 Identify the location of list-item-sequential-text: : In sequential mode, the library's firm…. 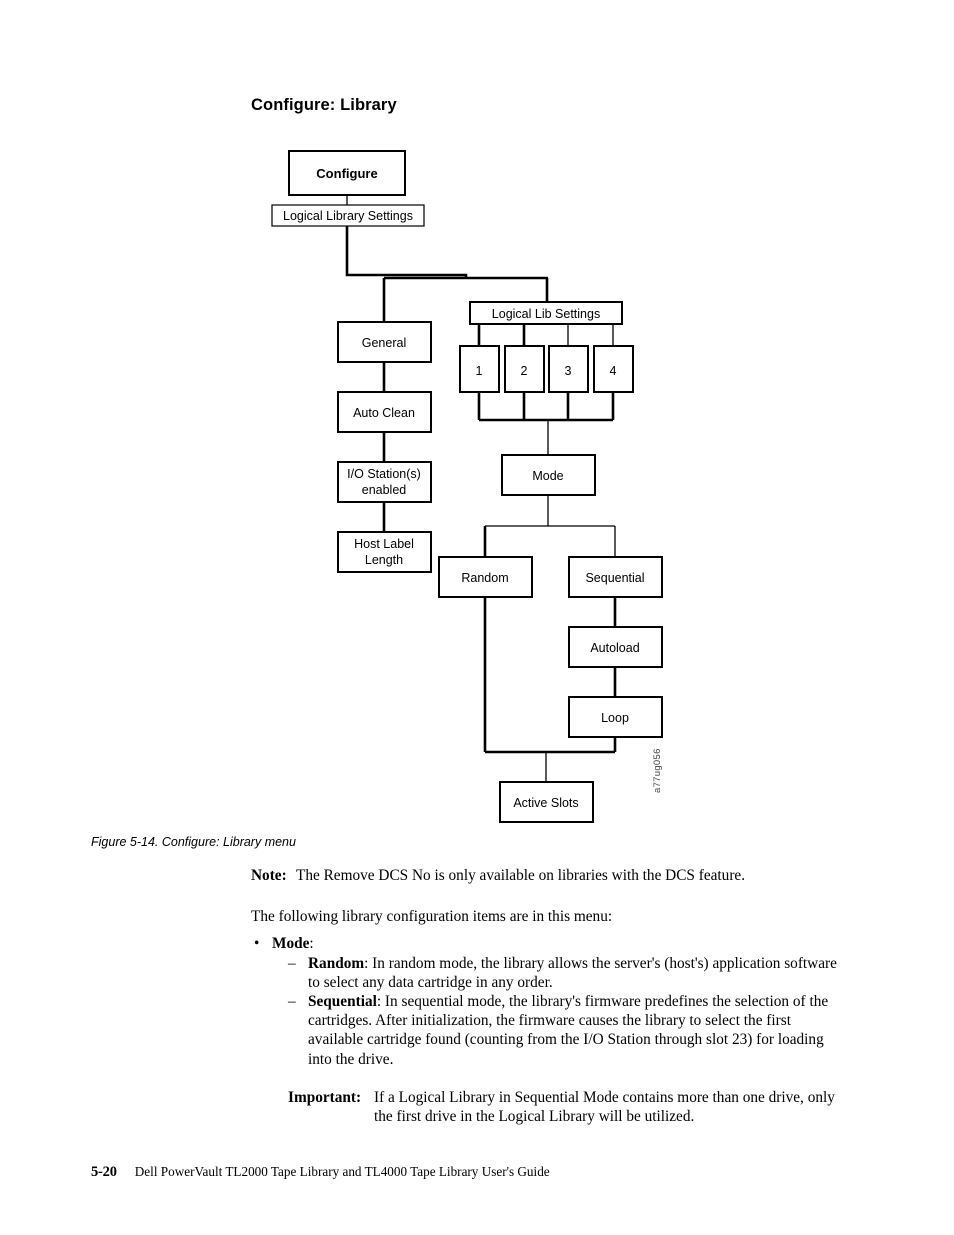
(568, 1030).